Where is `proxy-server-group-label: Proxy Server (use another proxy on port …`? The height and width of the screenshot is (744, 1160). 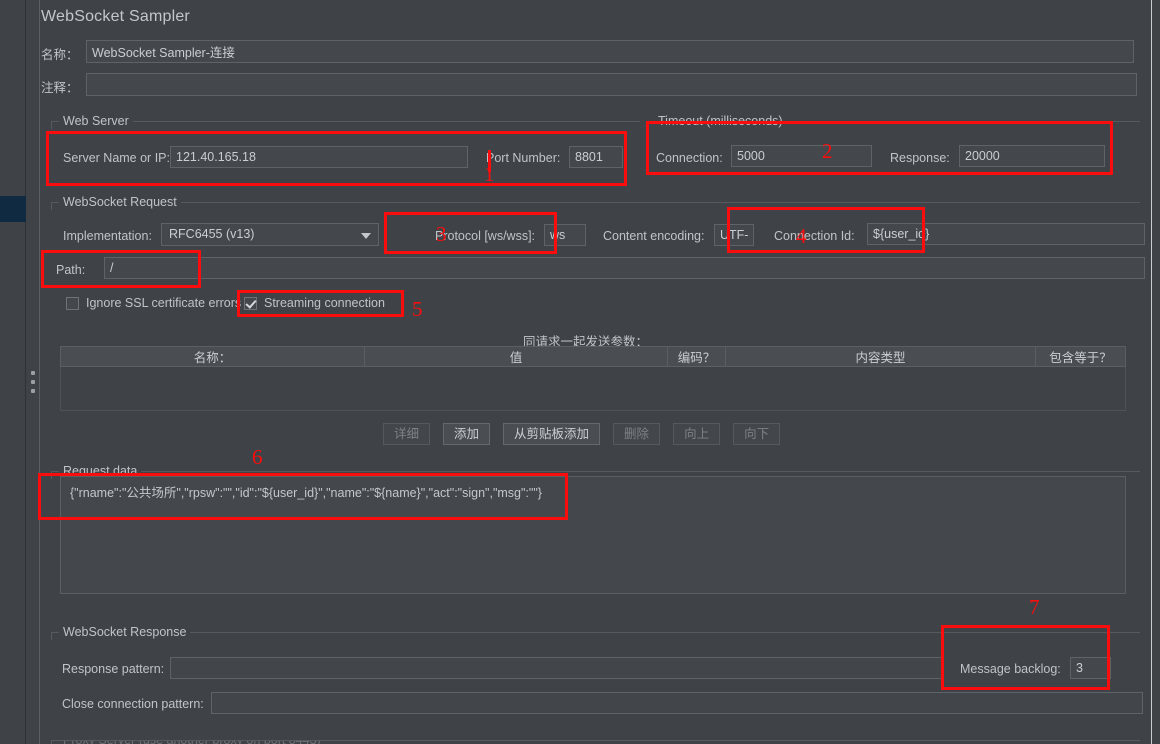
proxy-server-group-label: Proxy Server (use another proxy on port … is located at coordinates (192, 742).